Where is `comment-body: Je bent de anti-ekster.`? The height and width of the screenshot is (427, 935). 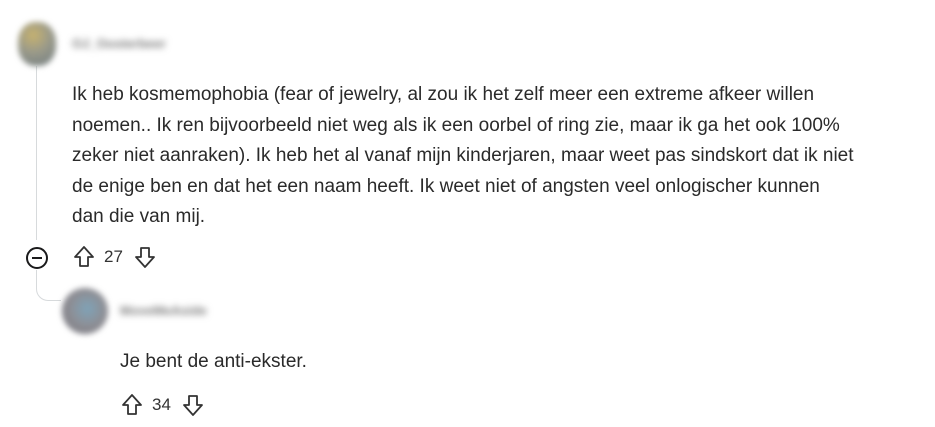
comment-body: Je bent de anti-ekster. is located at coordinates (213, 362).